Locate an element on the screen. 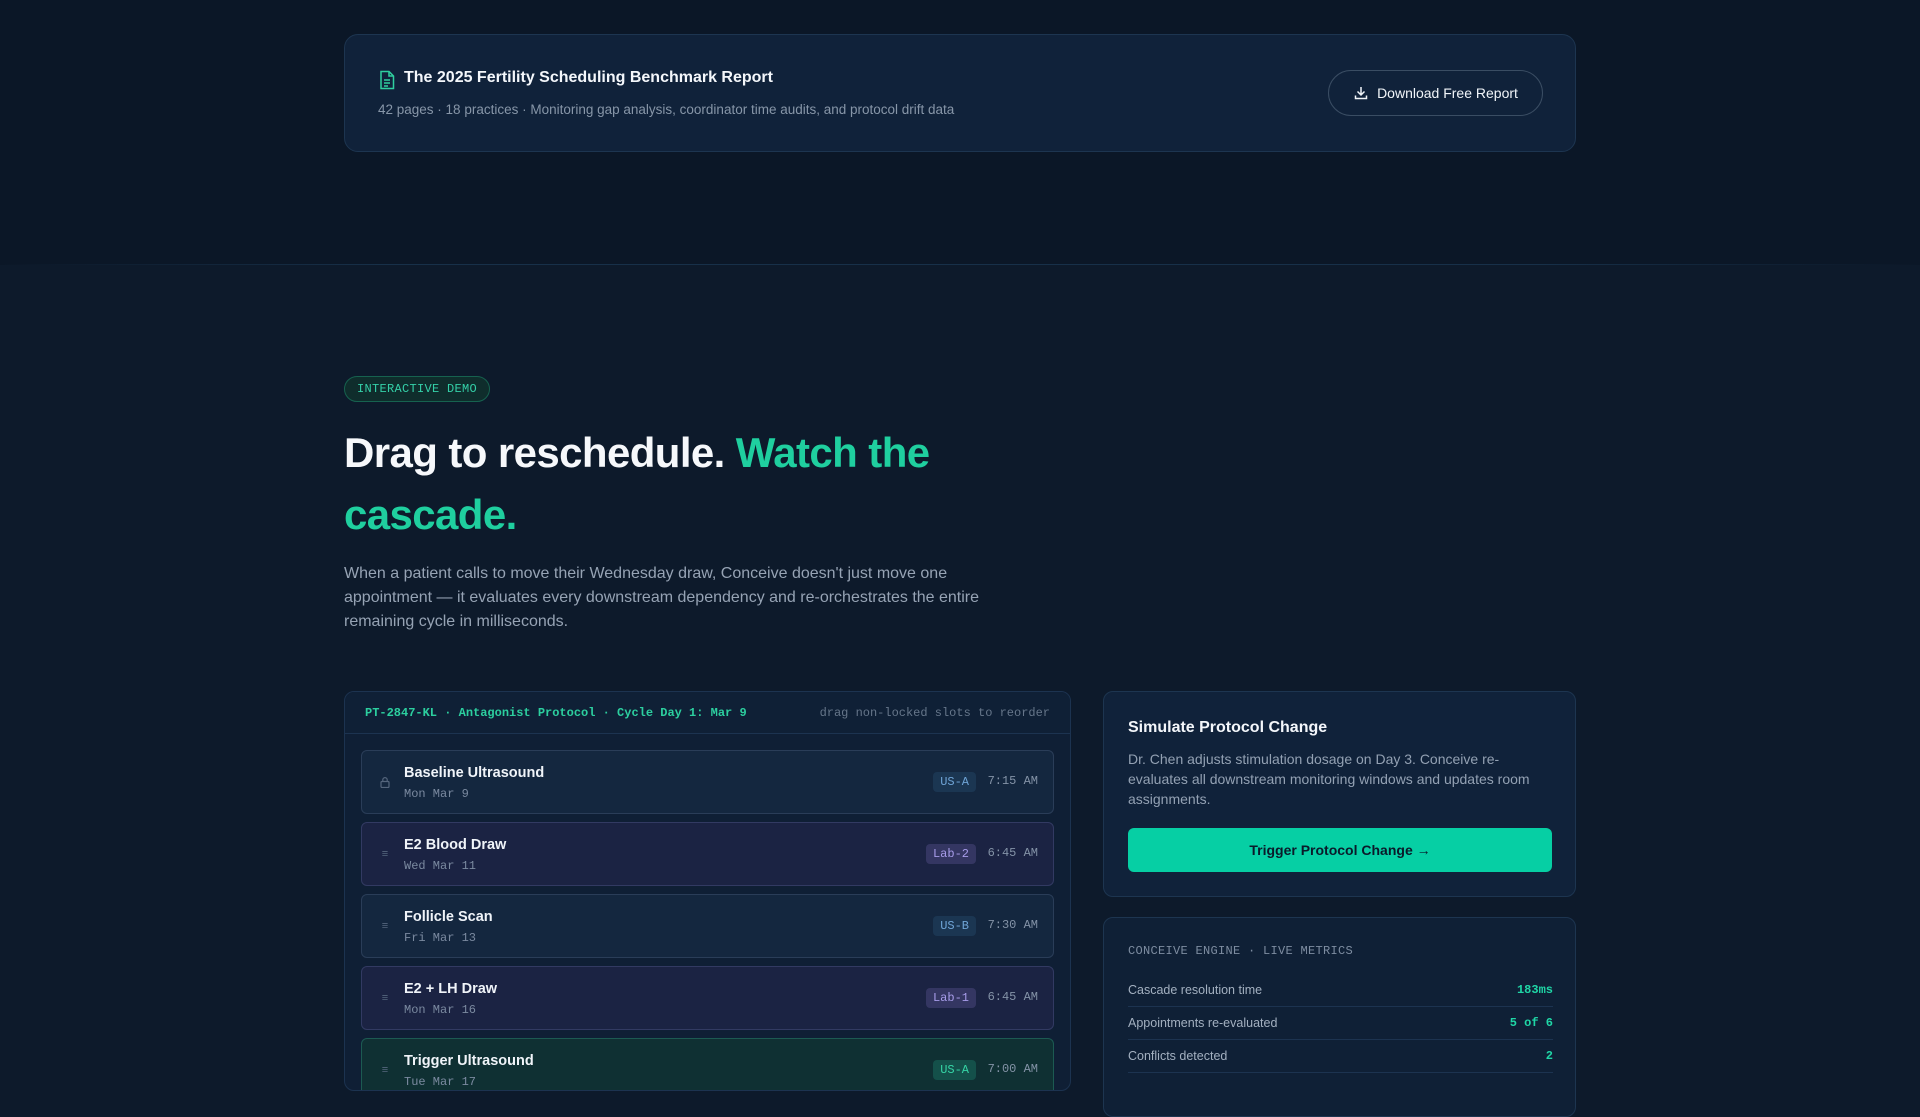  download-report-button: Download Free Report is located at coordinates (1435, 93).